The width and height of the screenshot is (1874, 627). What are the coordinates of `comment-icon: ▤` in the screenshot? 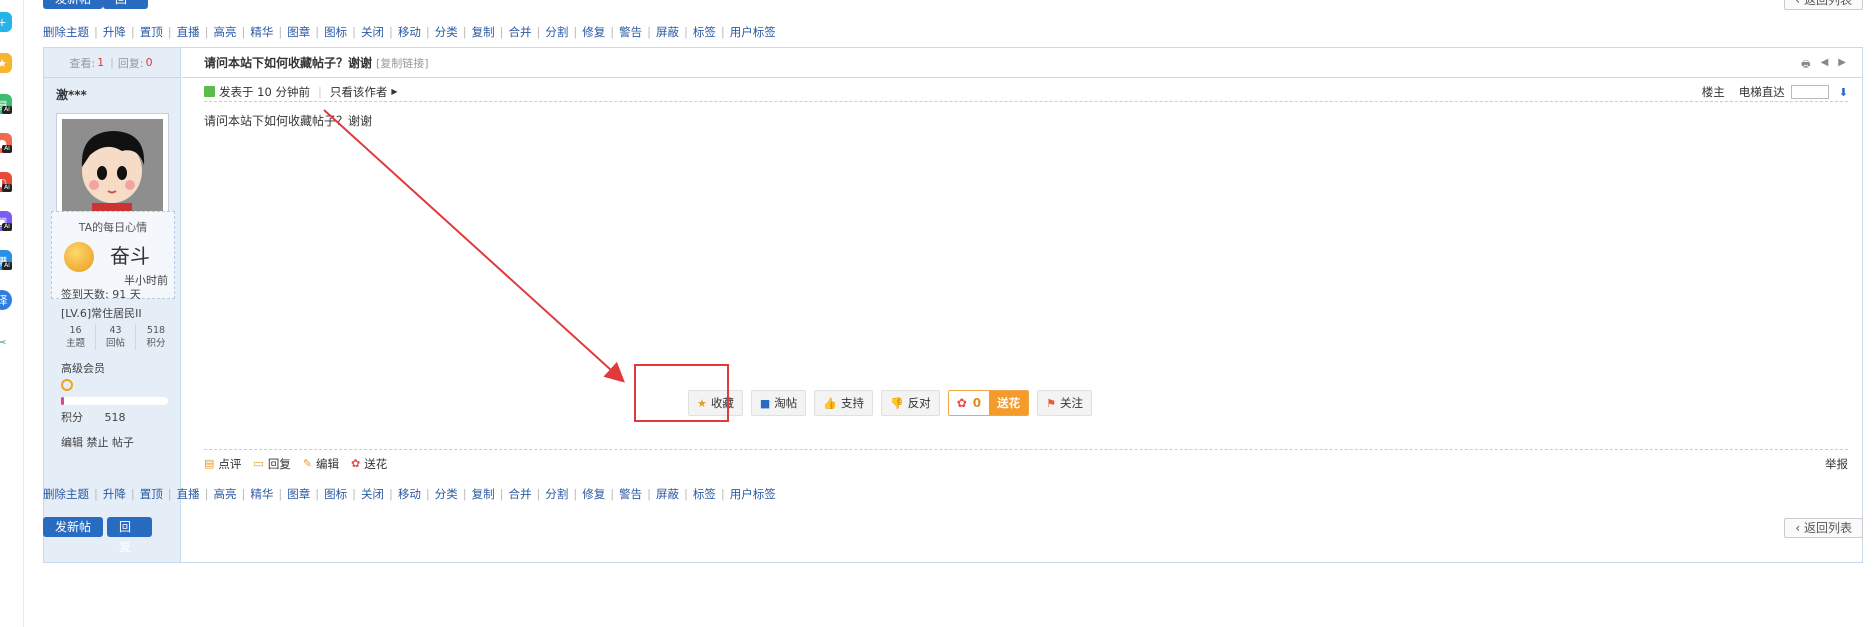 It's located at (209, 463).